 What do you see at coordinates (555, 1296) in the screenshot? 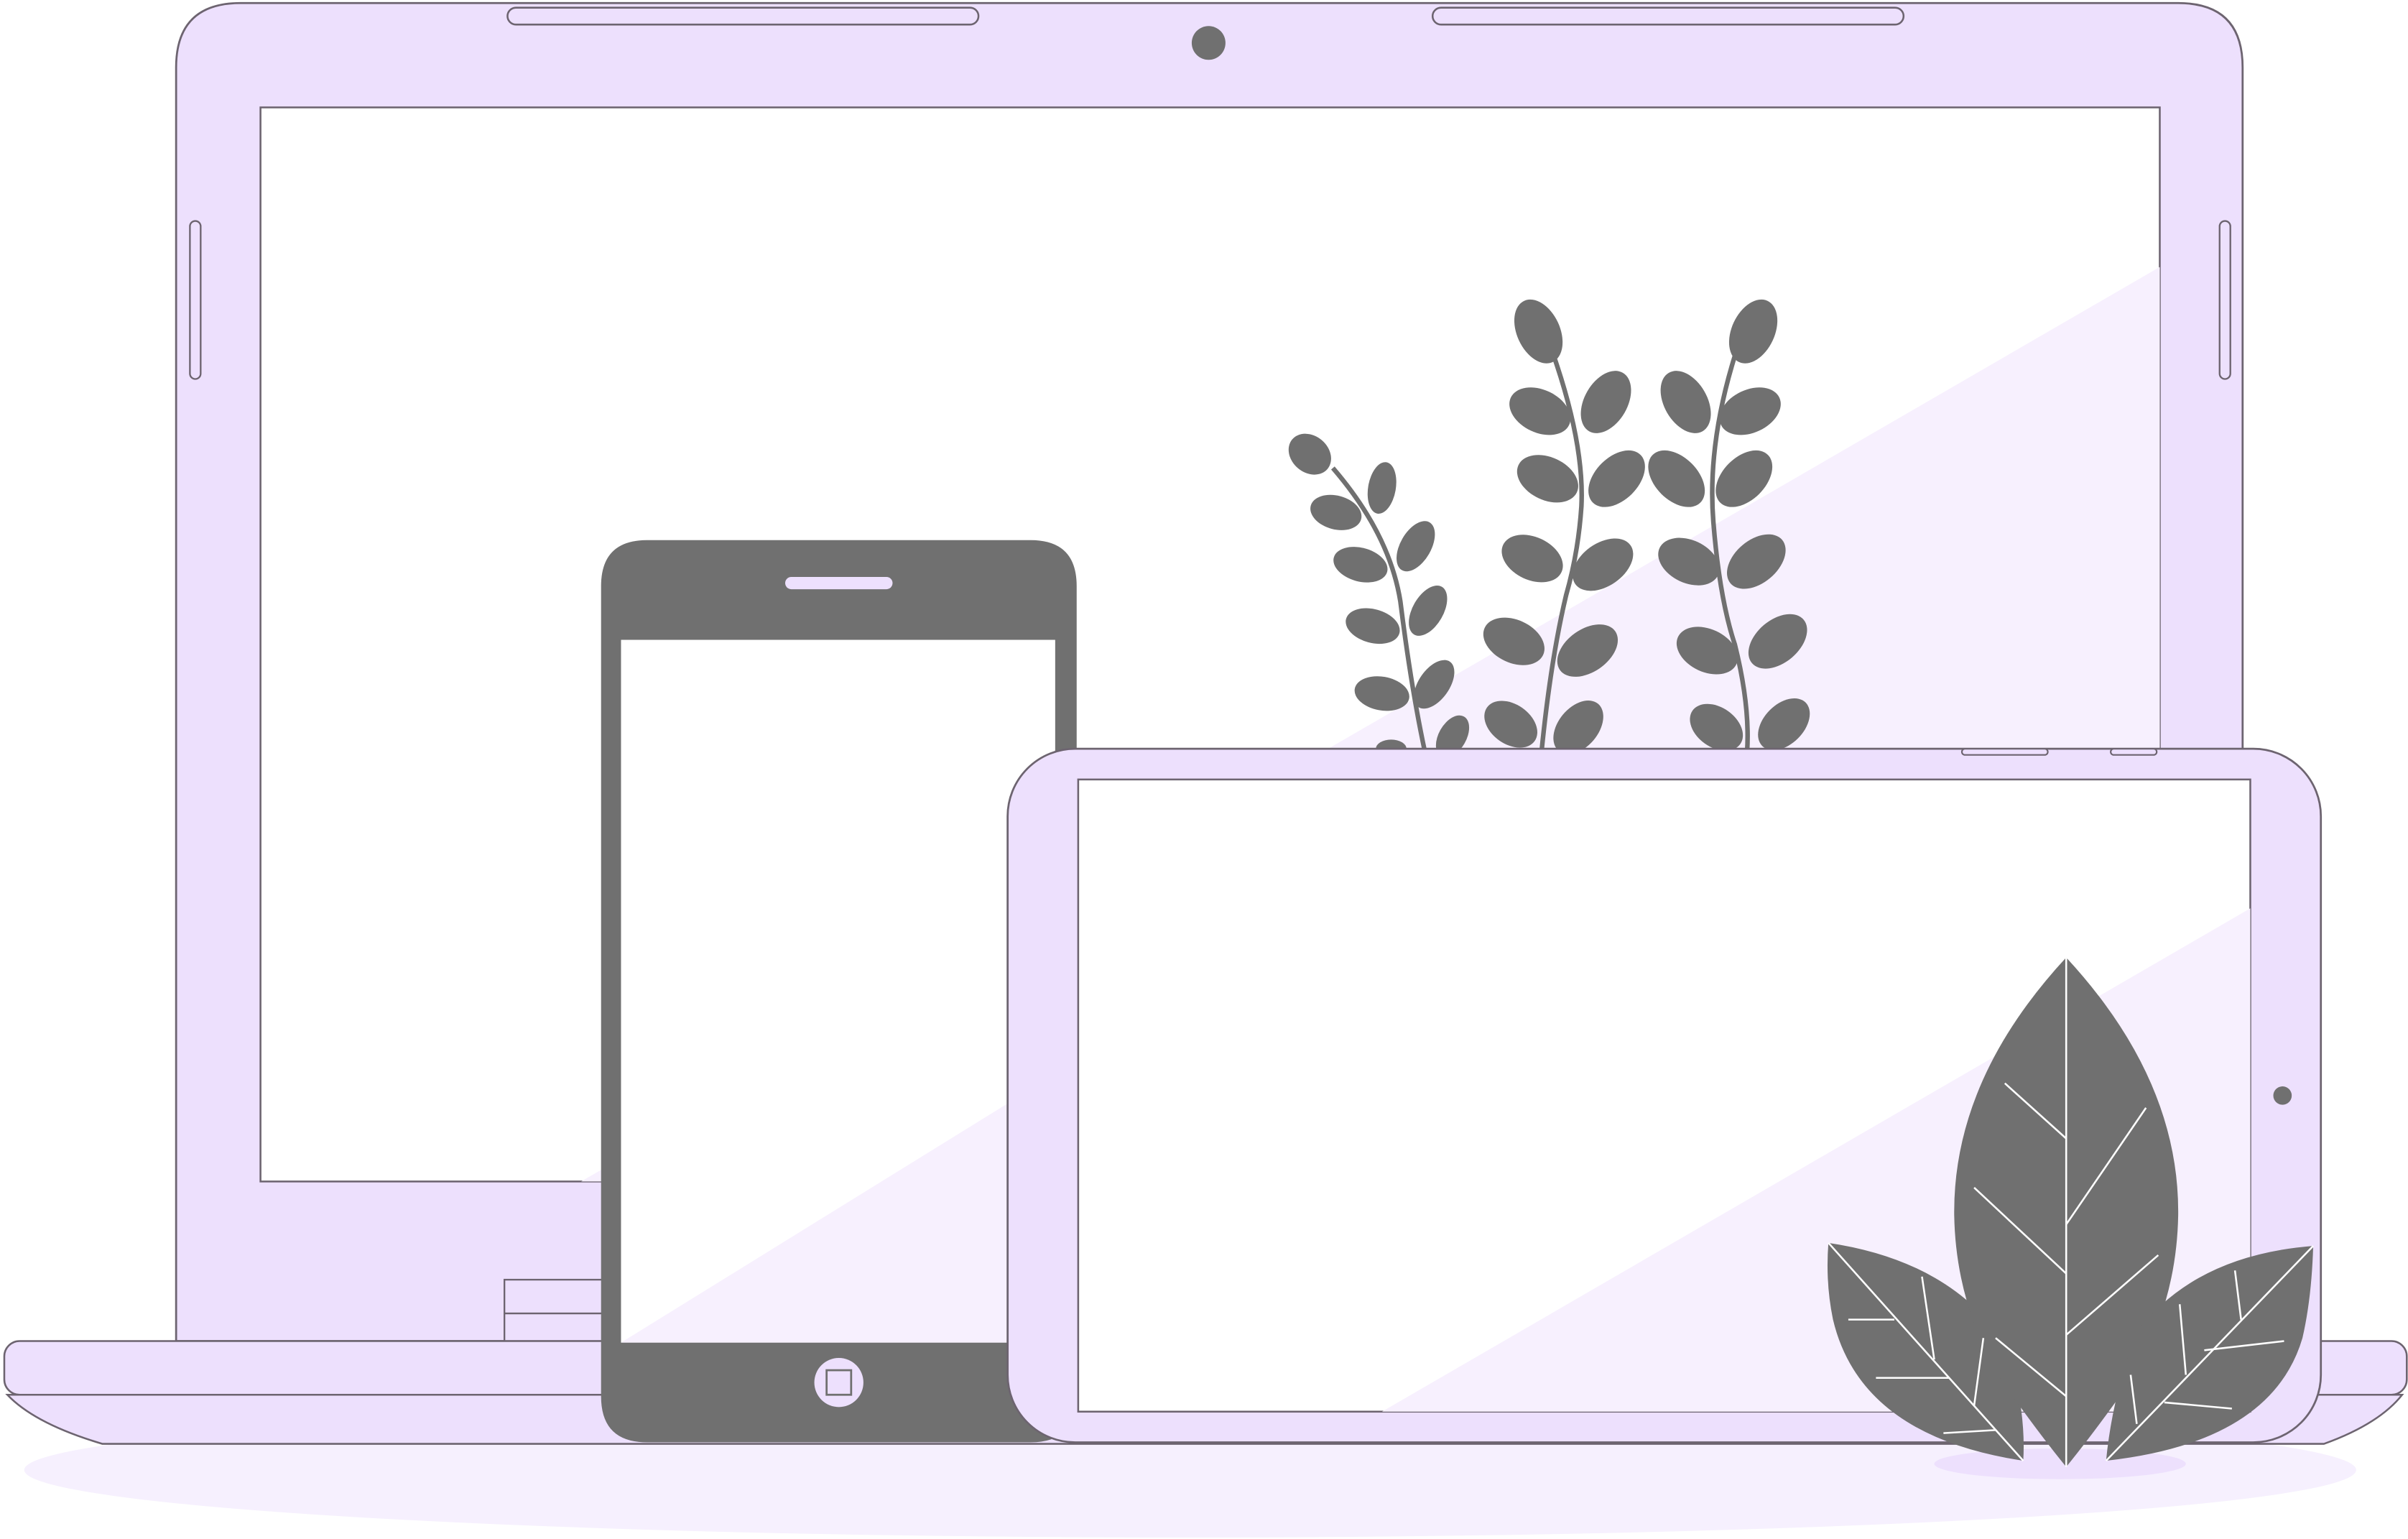
I see `laptop-hinge` at bounding box center [555, 1296].